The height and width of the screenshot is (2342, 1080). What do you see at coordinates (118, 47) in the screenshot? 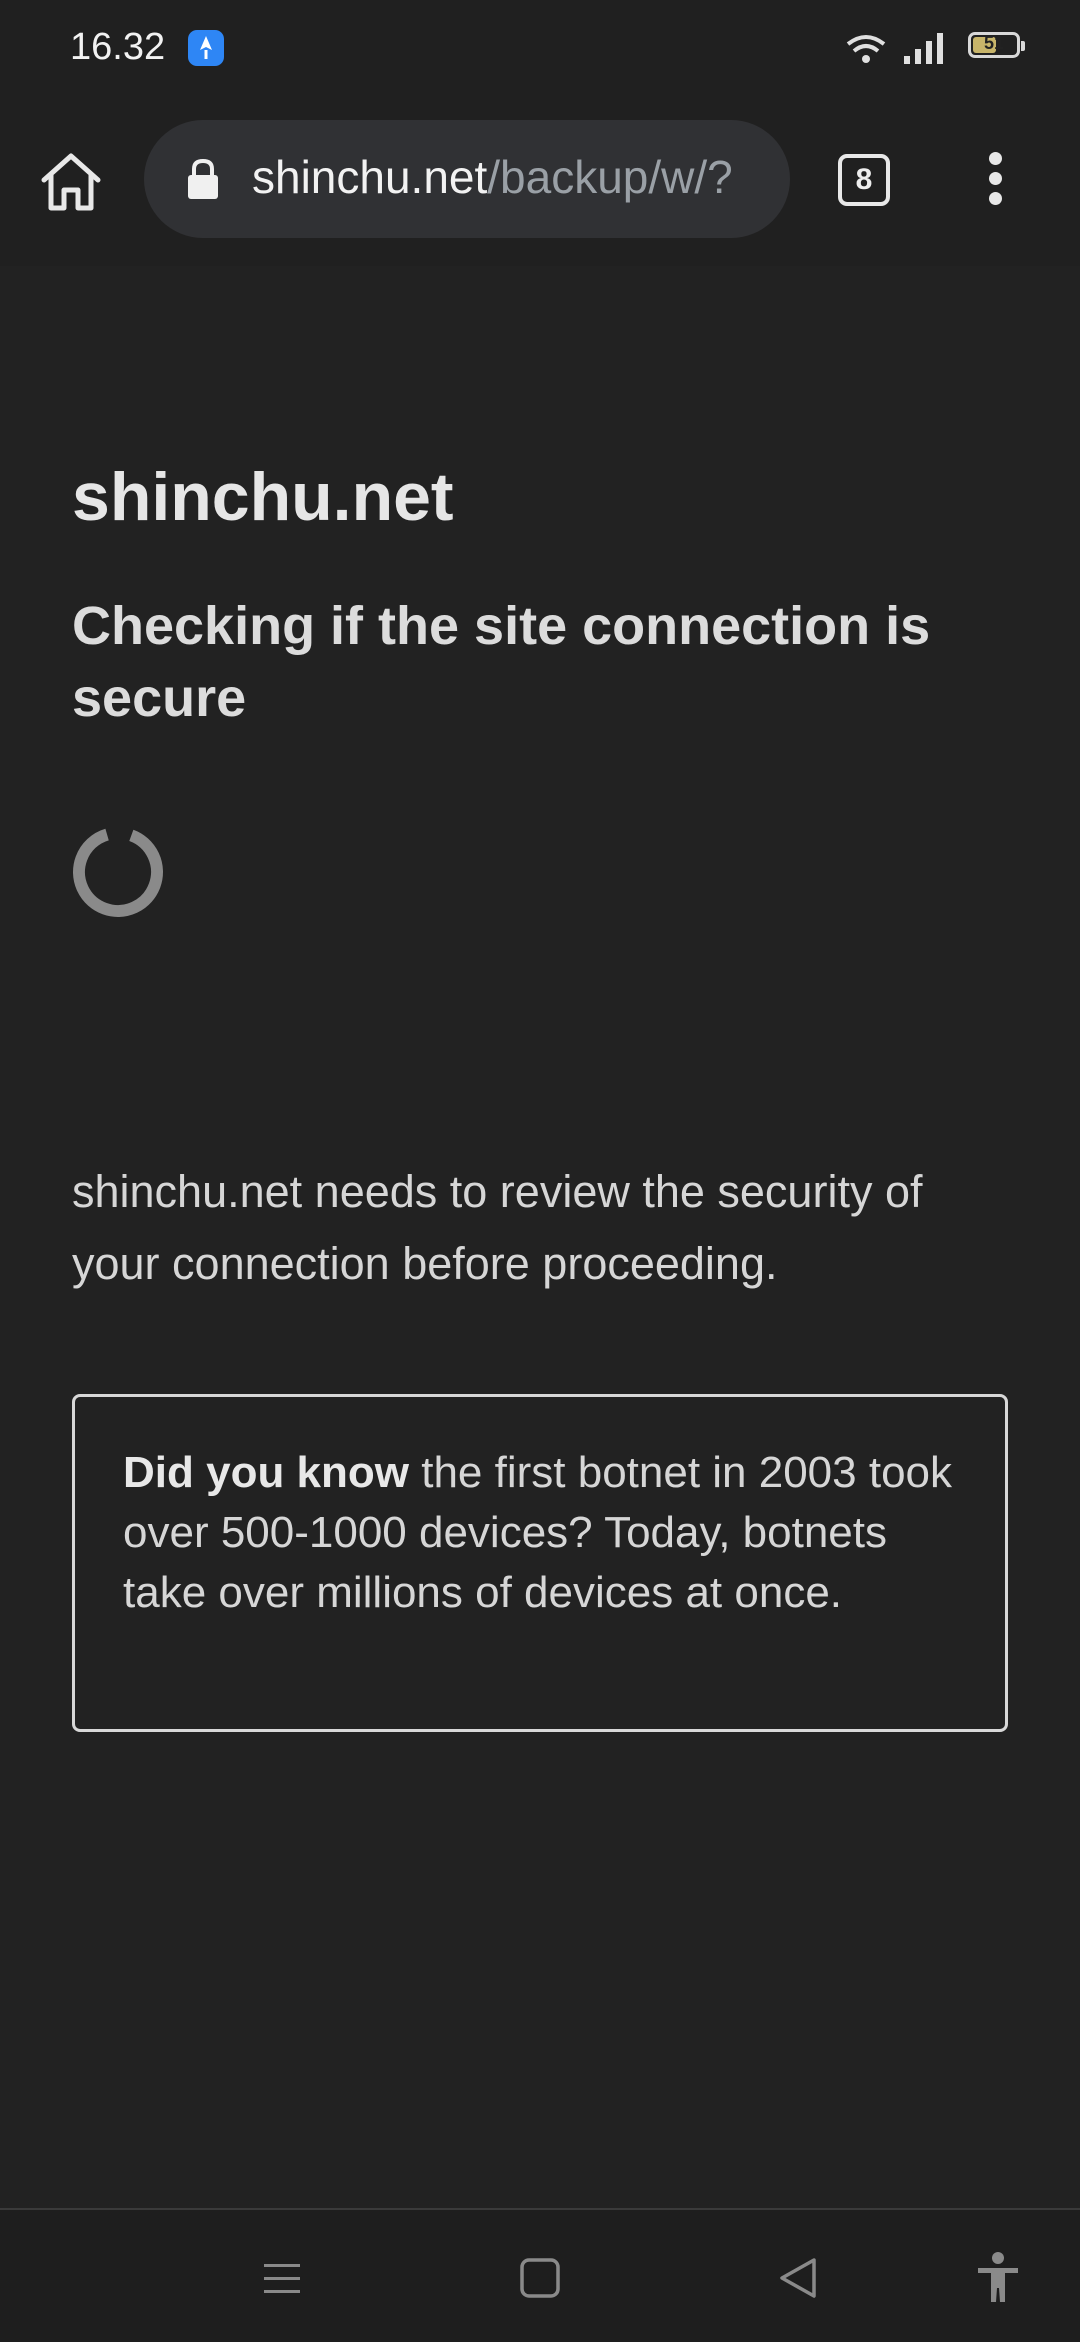
I see `status-time: 16.32` at bounding box center [118, 47].